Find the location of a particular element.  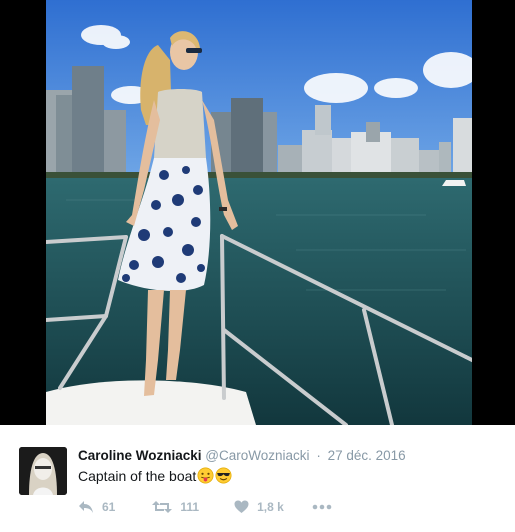

avatar is located at coordinates (43, 471).